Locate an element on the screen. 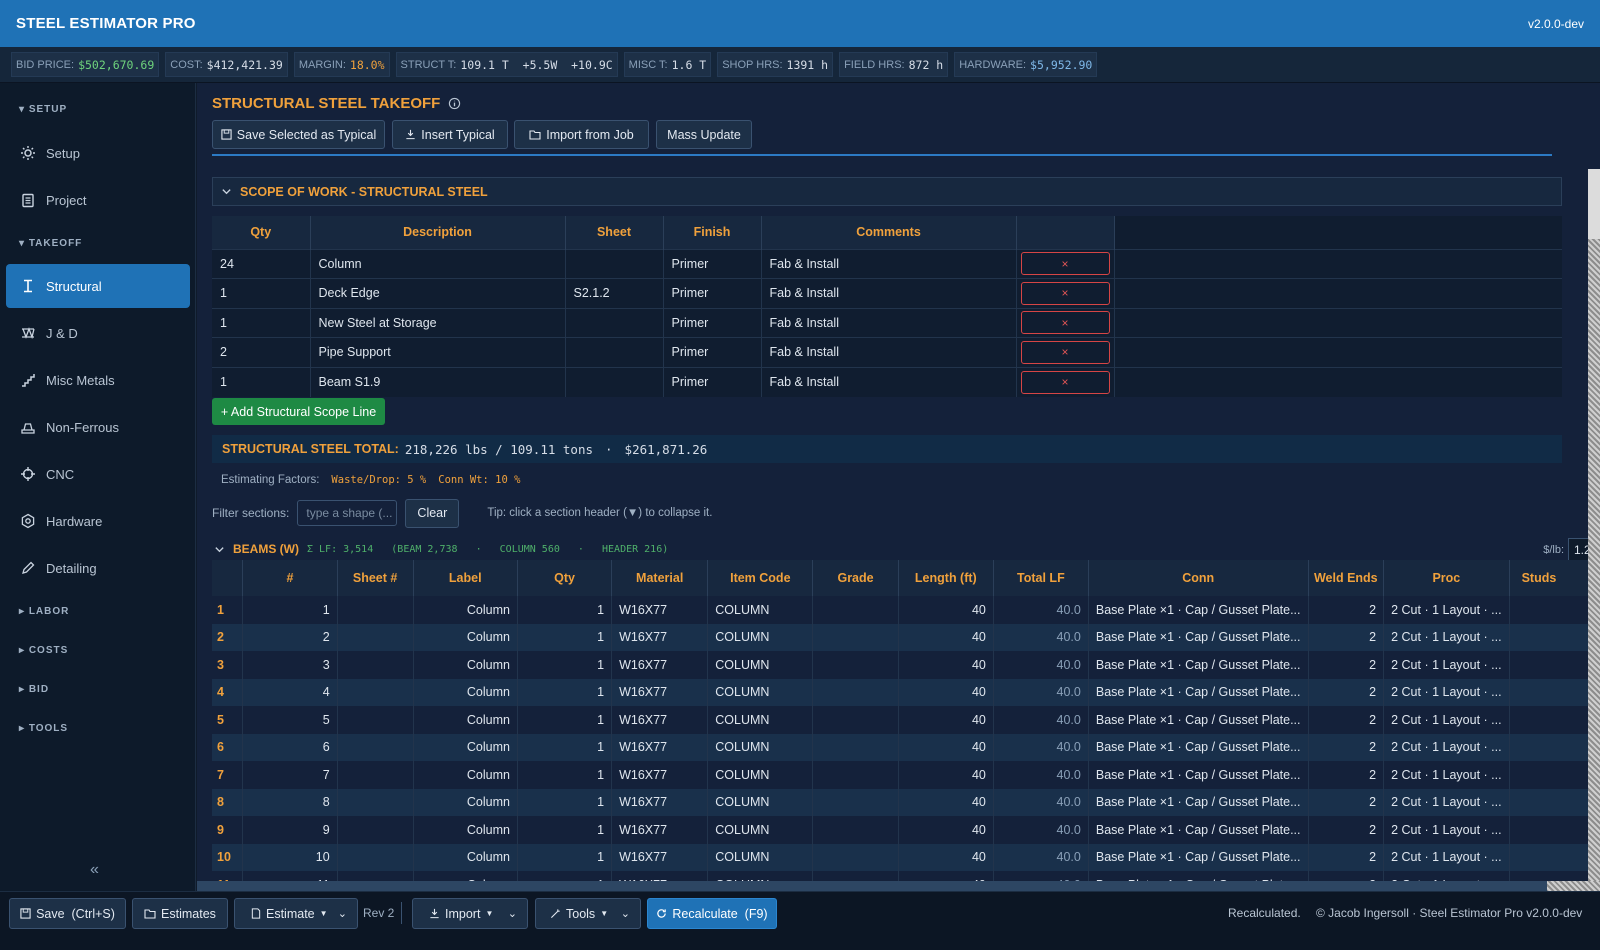 The width and height of the screenshot is (1600, 950). sidebar-item-setup: Setup is located at coordinates (98, 153).